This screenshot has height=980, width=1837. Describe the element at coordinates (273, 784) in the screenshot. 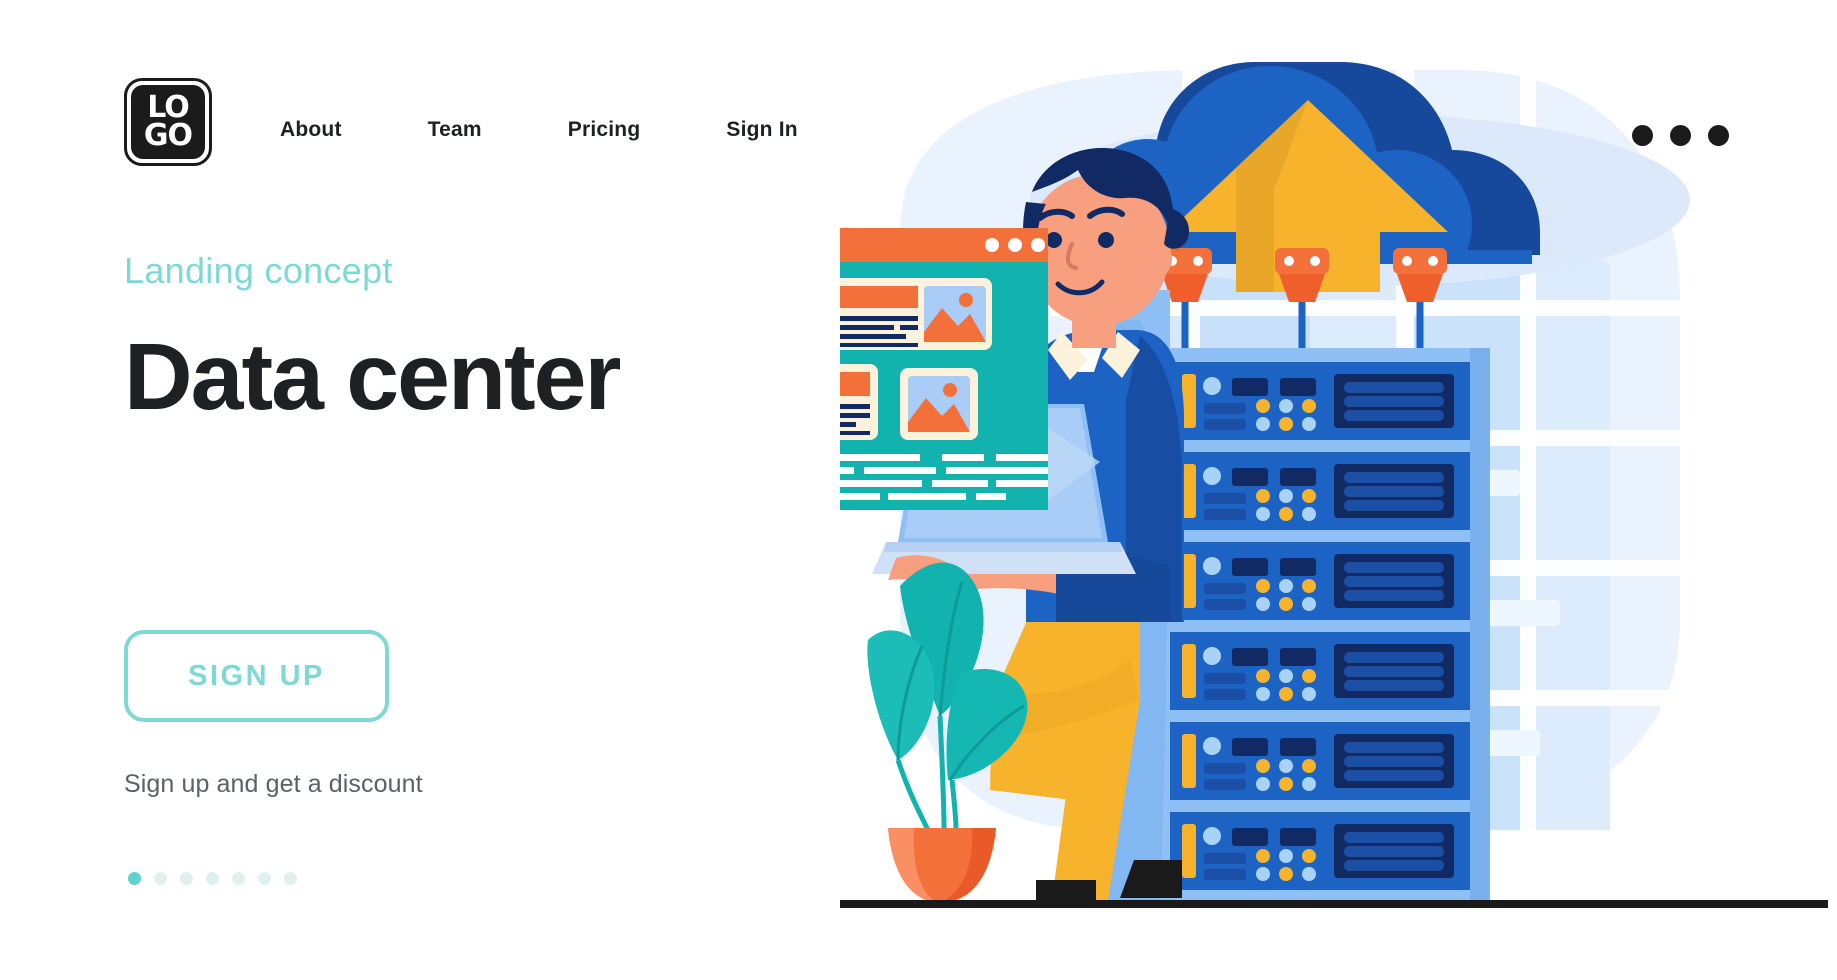

I see `sign-up-note: Sign up and get a discount` at that location.